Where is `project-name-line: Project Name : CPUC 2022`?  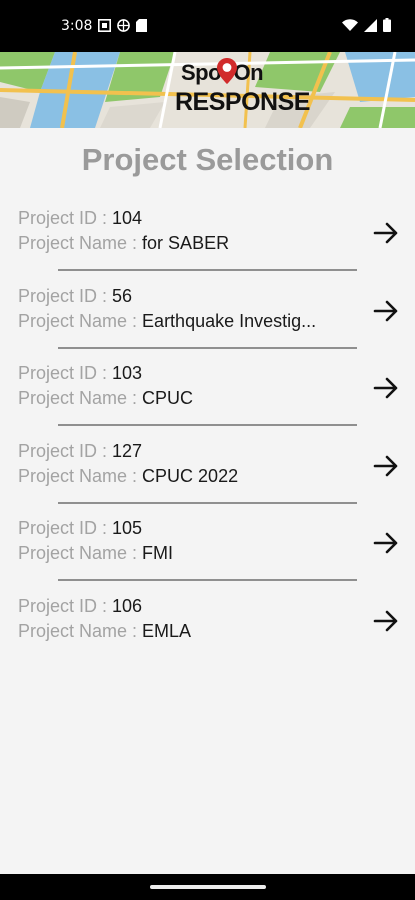 project-name-line: Project Name : CPUC 2022 is located at coordinates (128, 476).